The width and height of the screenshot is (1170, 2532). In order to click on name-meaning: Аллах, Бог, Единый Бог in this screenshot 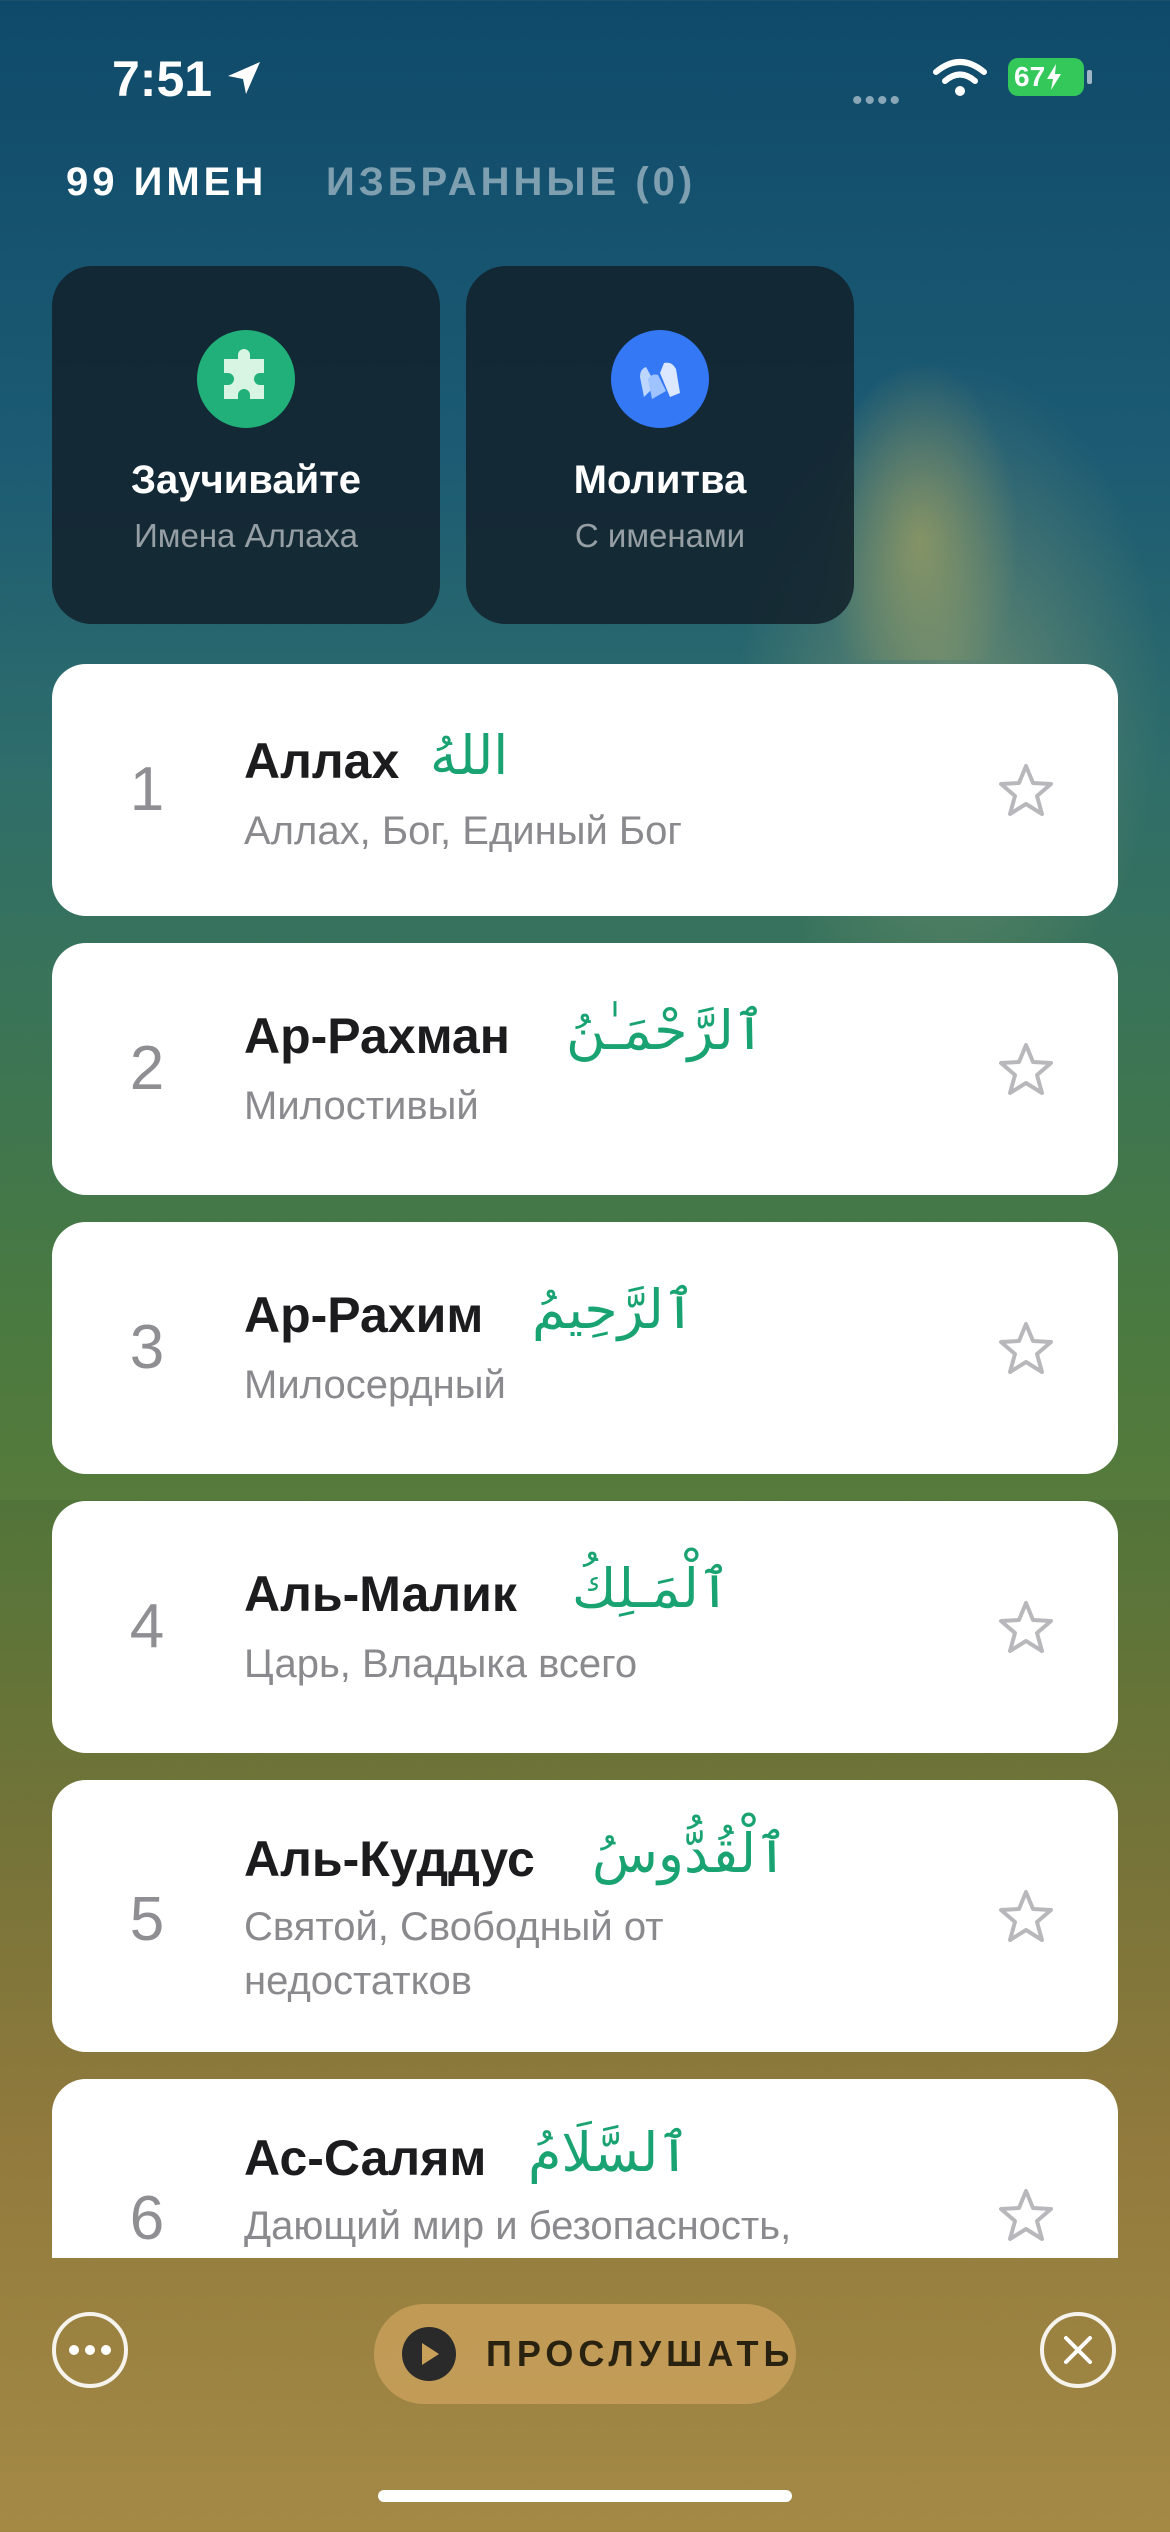, I will do `click(463, 831)`.